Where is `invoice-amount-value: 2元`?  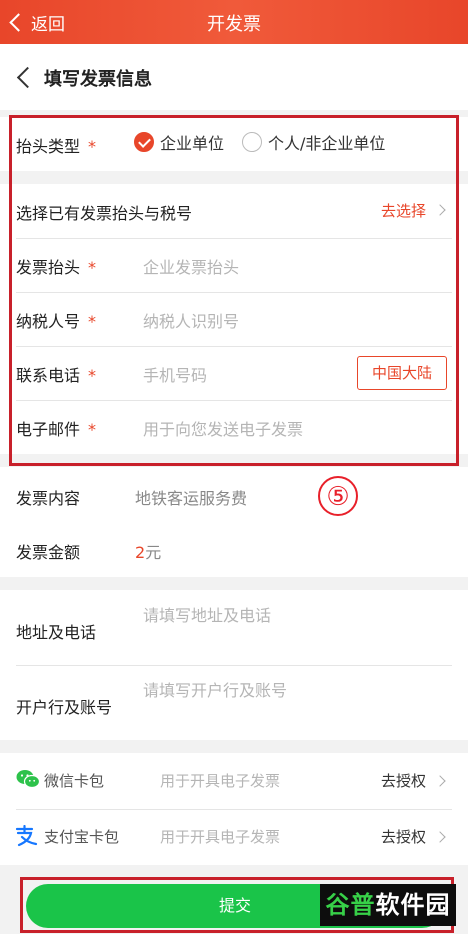 invoice-amount-value: 2元 is located at coordinates (148, 552).